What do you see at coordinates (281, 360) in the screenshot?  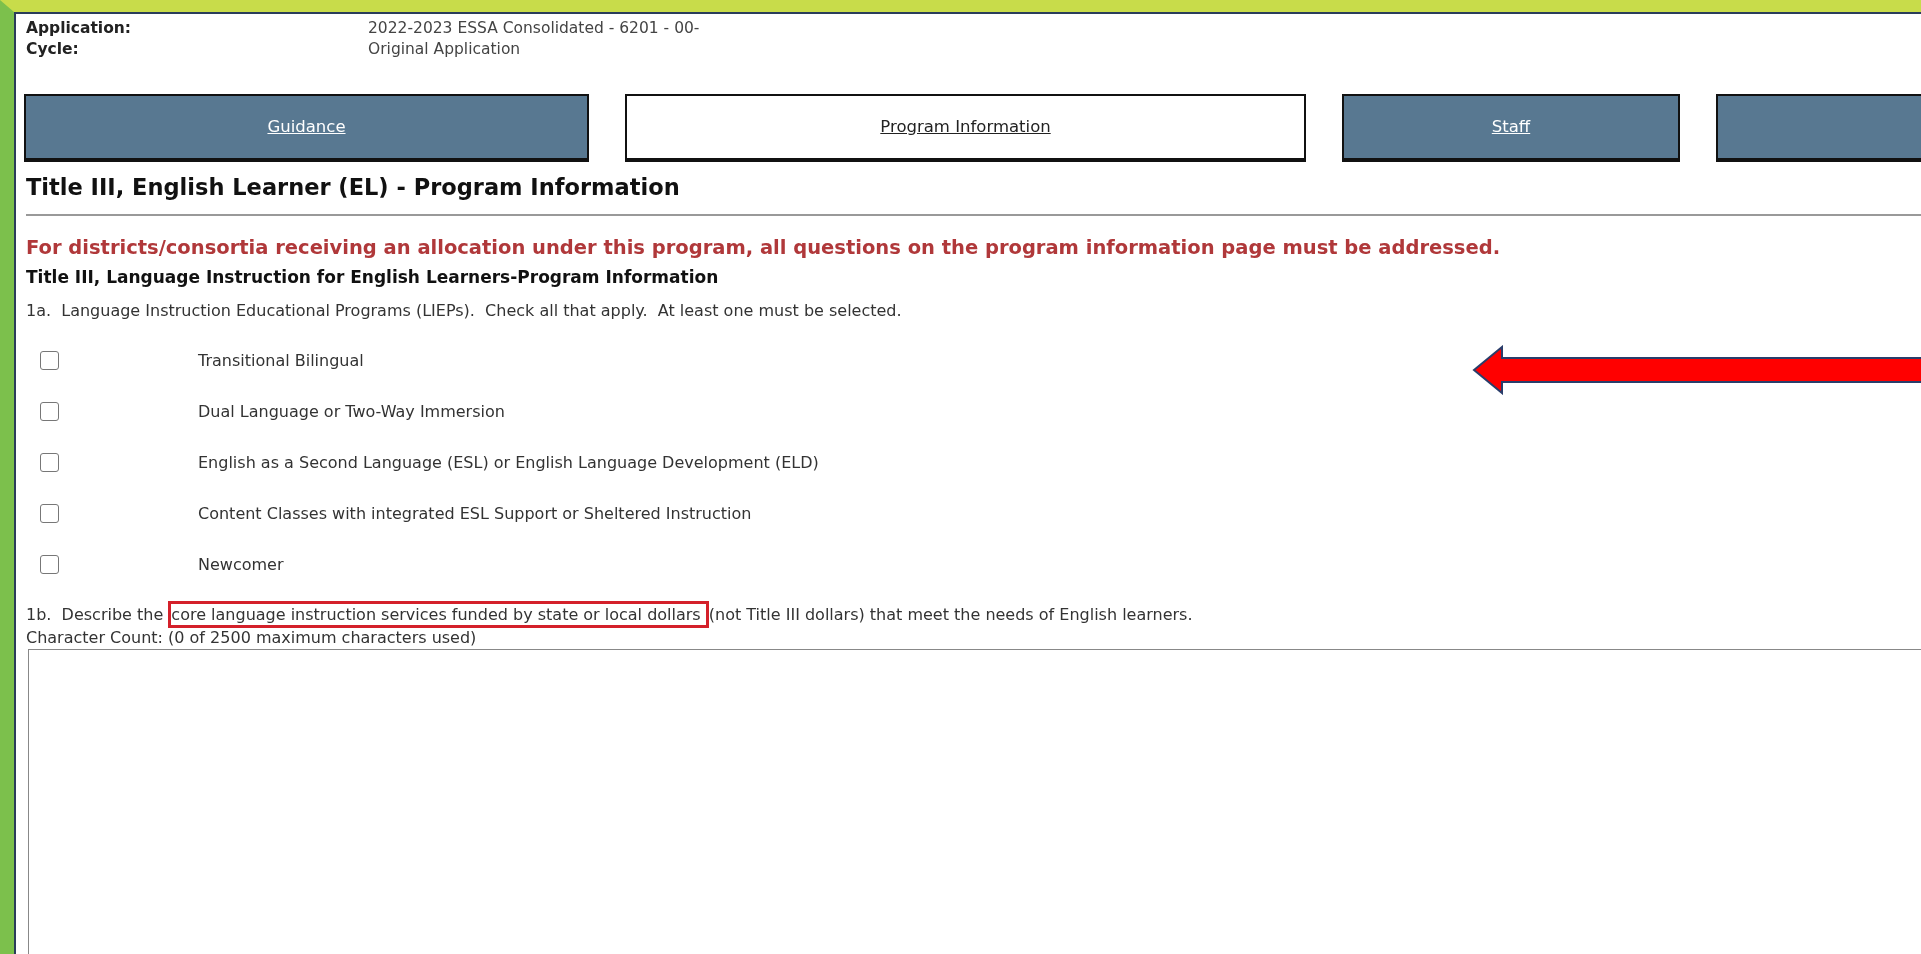 I see `option-label: Transitional Bilingual` at bounding box center [281, 360].